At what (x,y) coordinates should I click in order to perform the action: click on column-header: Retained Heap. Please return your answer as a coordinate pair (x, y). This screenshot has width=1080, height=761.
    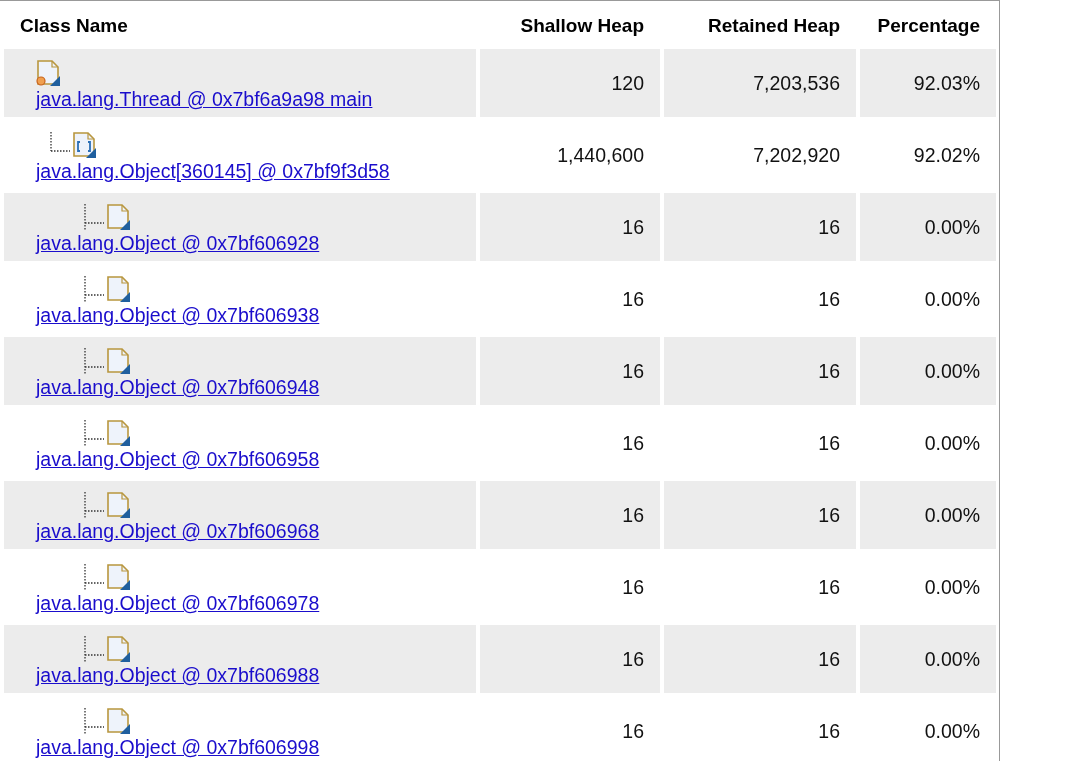
    Looking at the image, I should click on (760, 23).